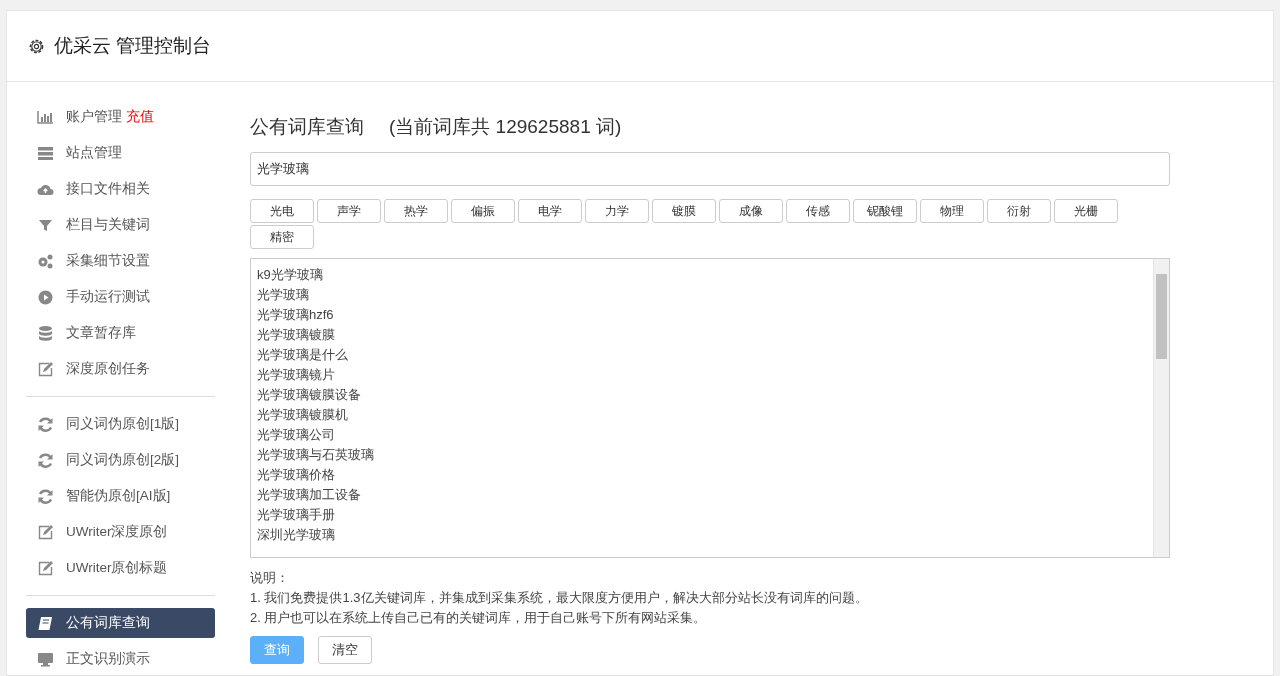 This screenshot has height=676, width=1280. I want to click on tag-button: 热学, so click(416, 211).